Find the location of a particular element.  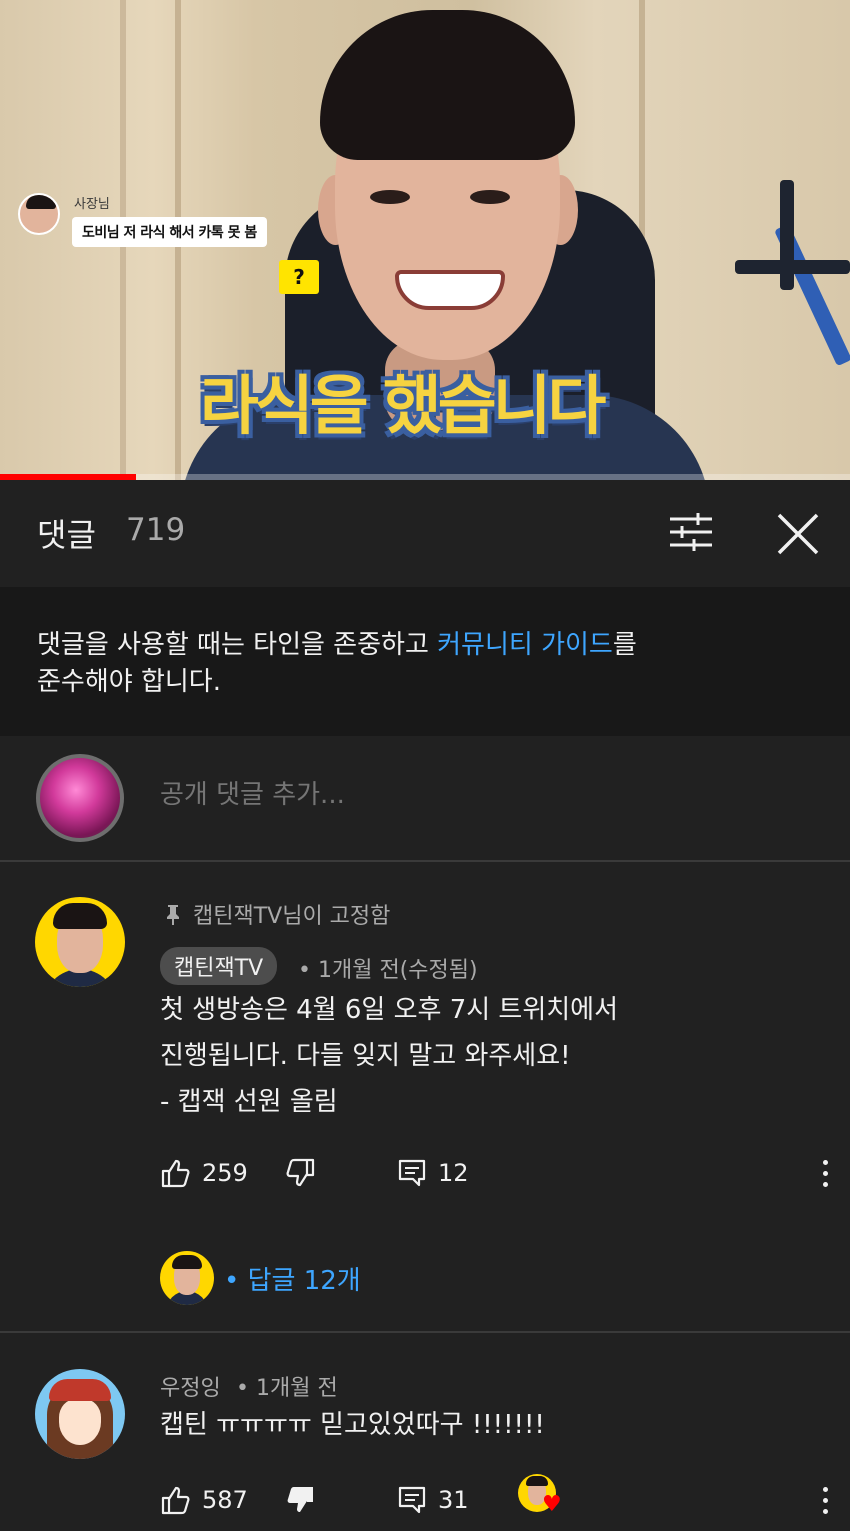

comment-actions: 587 31 ♥ is located at coordinates (495, 1497).